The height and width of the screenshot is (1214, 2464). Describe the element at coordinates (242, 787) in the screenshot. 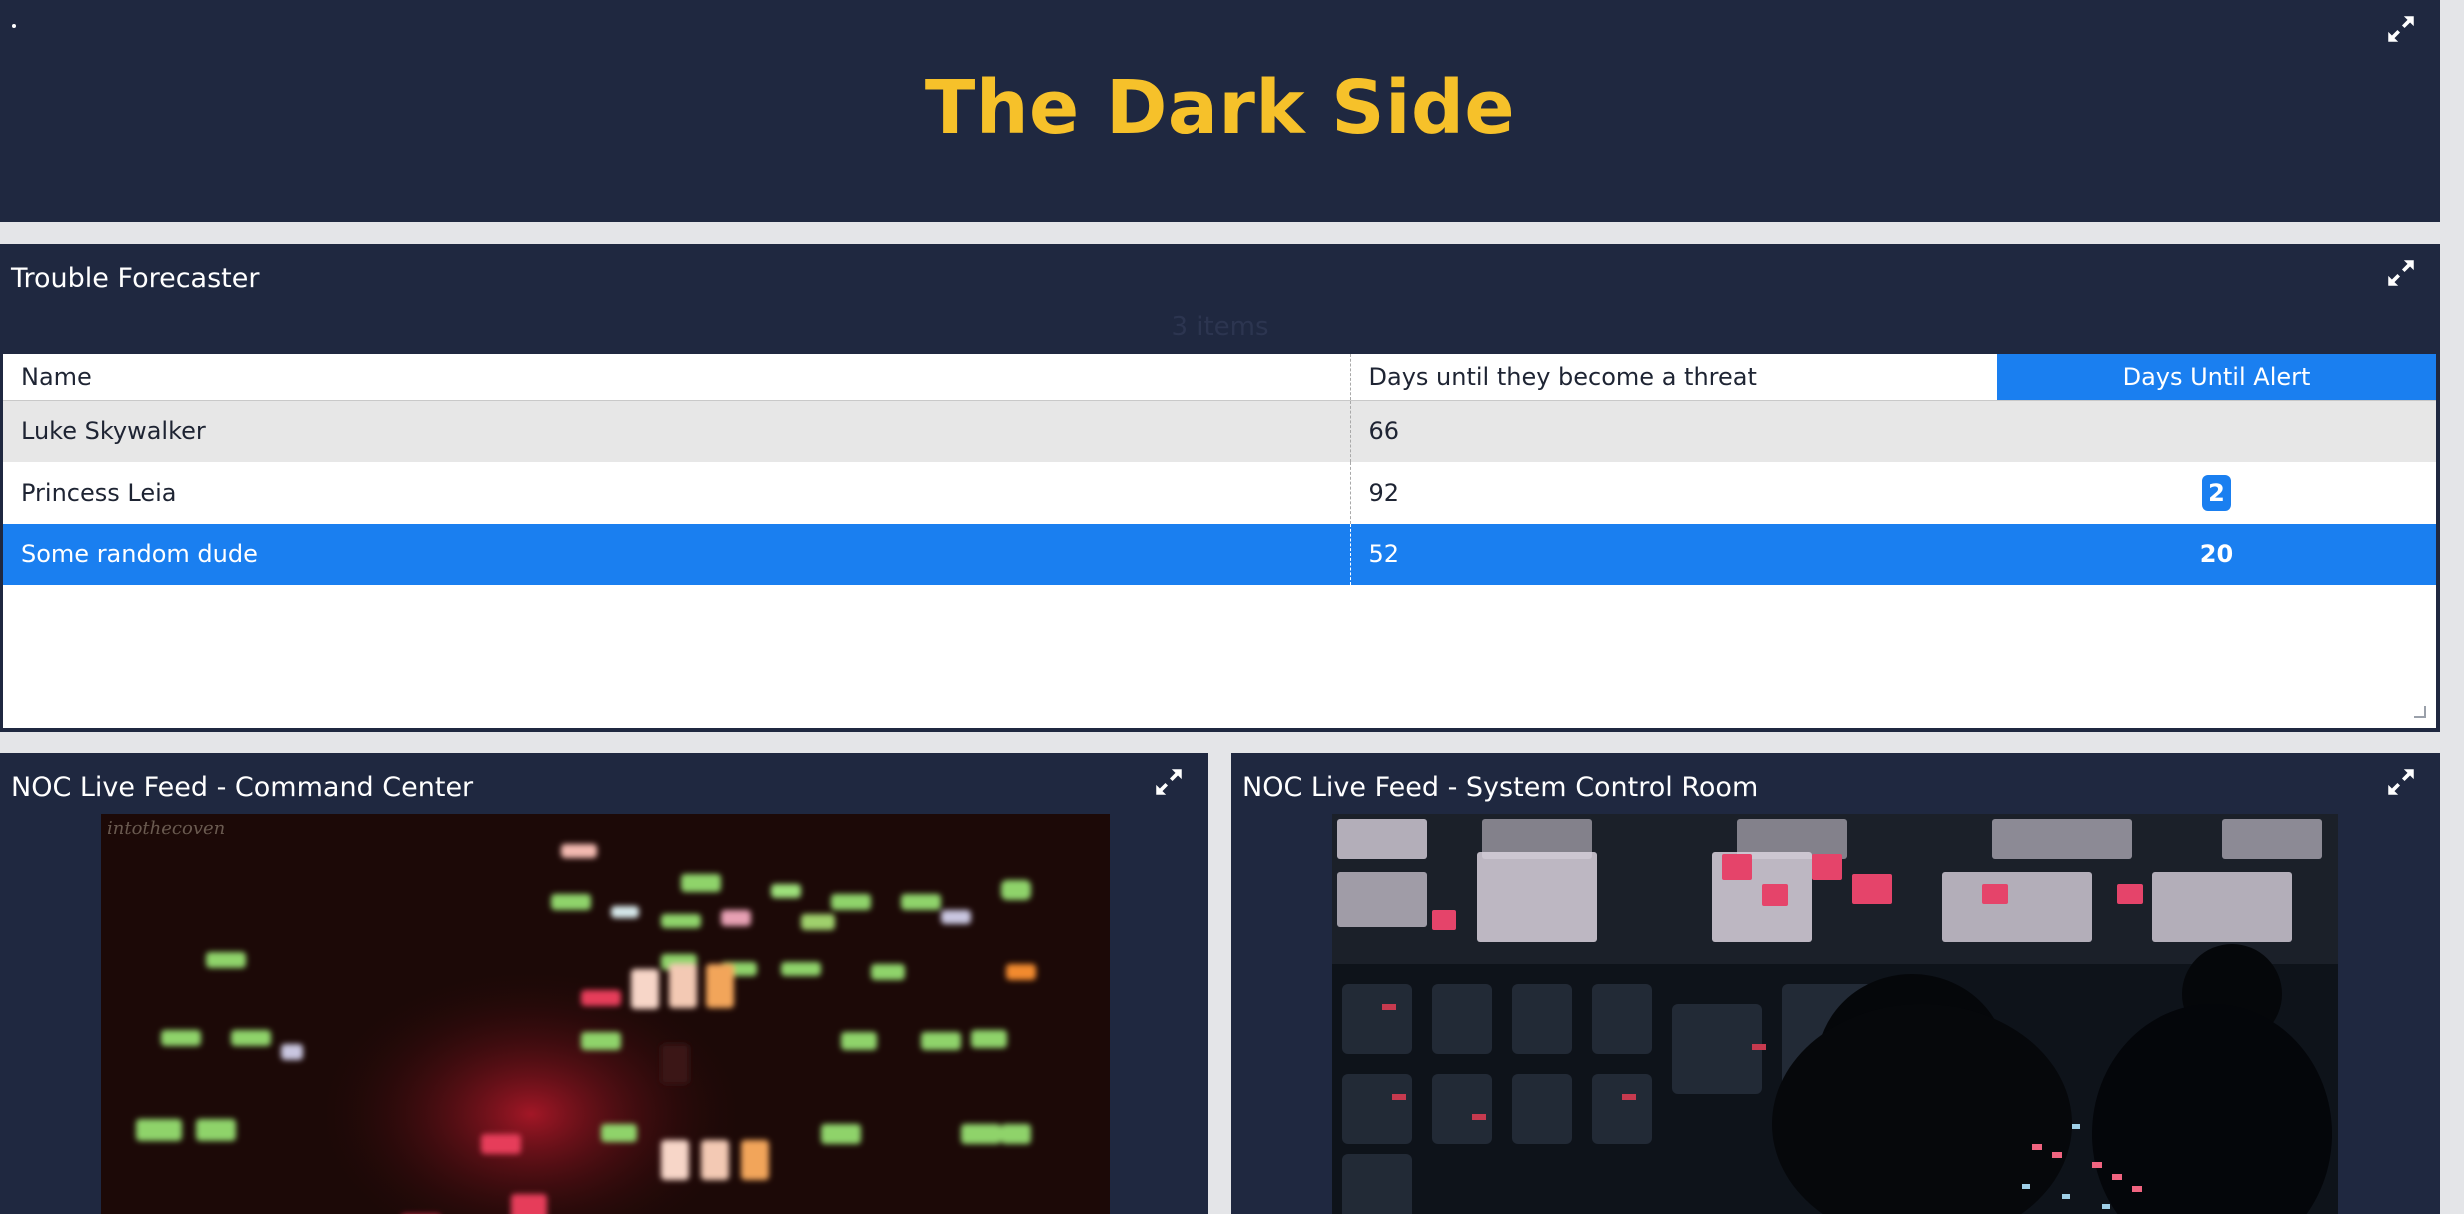

I see `widget-title: NOC Live Feed - Command Center` at that location.